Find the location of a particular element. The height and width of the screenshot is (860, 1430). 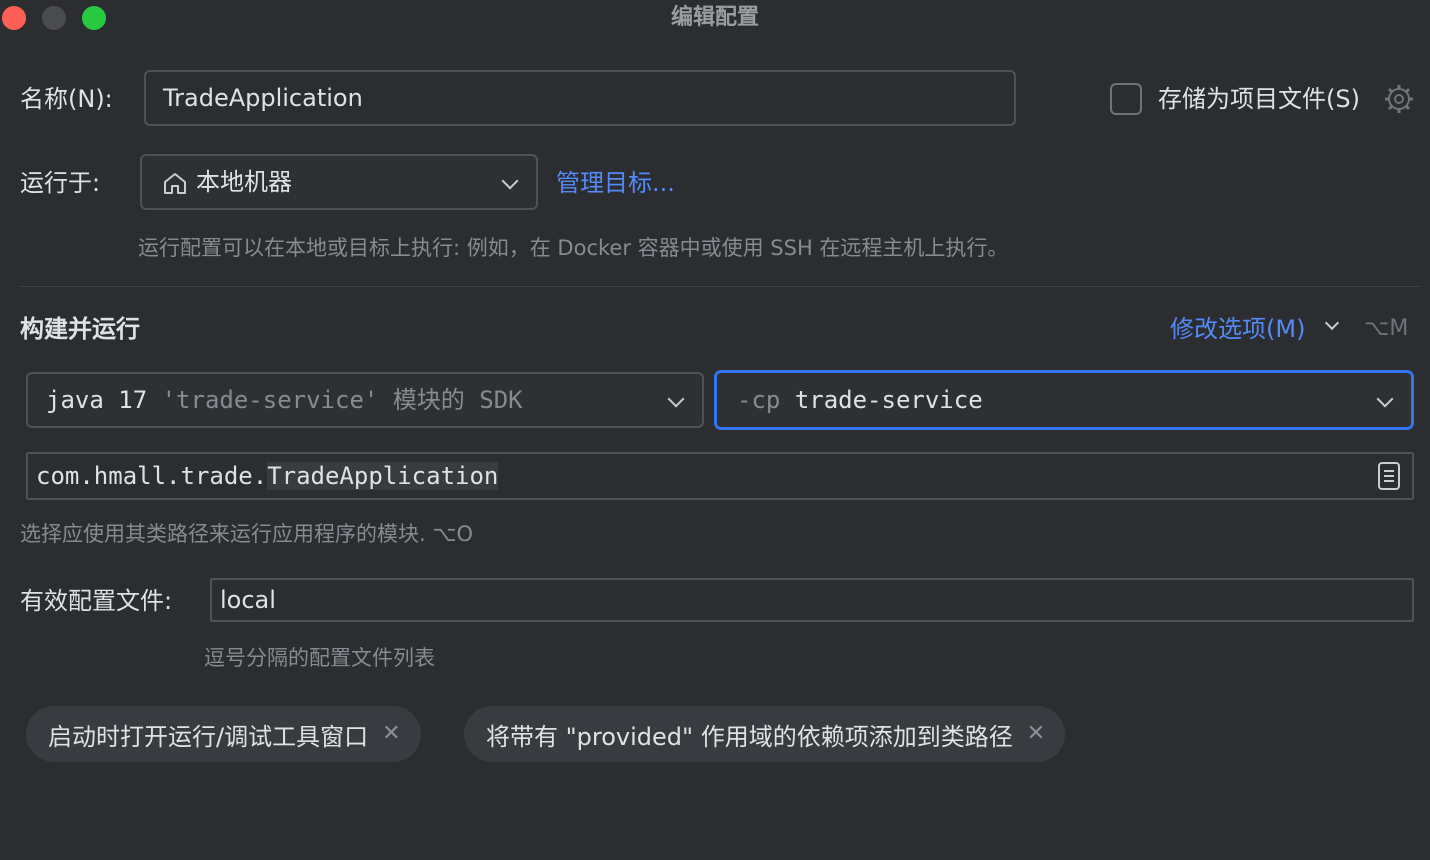

profiles-hint: 逗号分隔的配置文件列表 is located at coordinates (319, 658).